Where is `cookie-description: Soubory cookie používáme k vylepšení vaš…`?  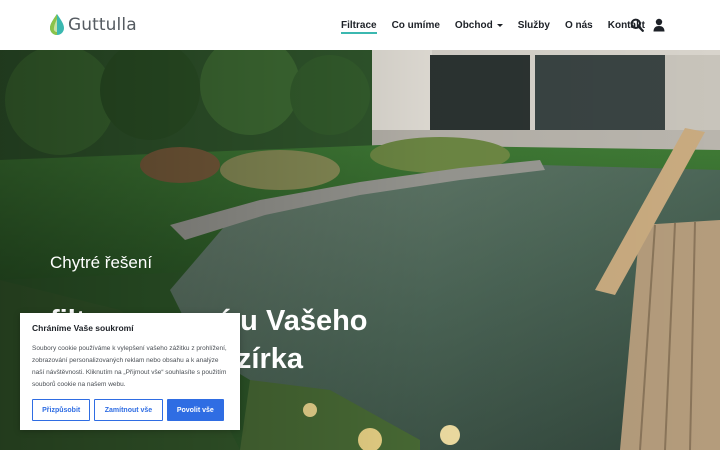 cookie-description: Soubory cookie používáme k vylepšení vaš… is located at coordinates (129, 366).